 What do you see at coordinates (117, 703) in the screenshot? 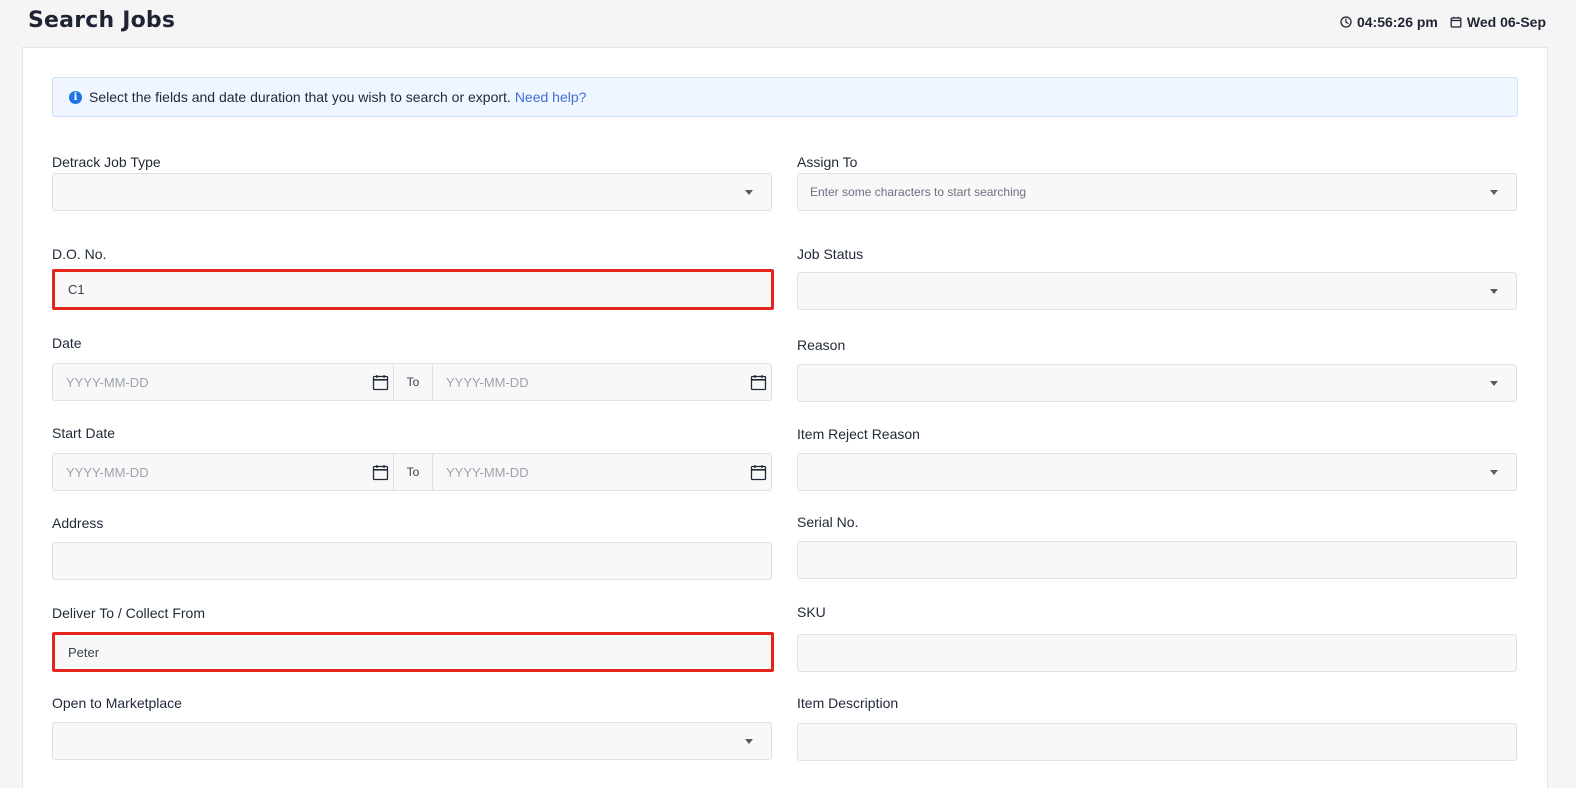
I see `marketplace-label: Open to Marketplace` at bounding box center [117, 703].